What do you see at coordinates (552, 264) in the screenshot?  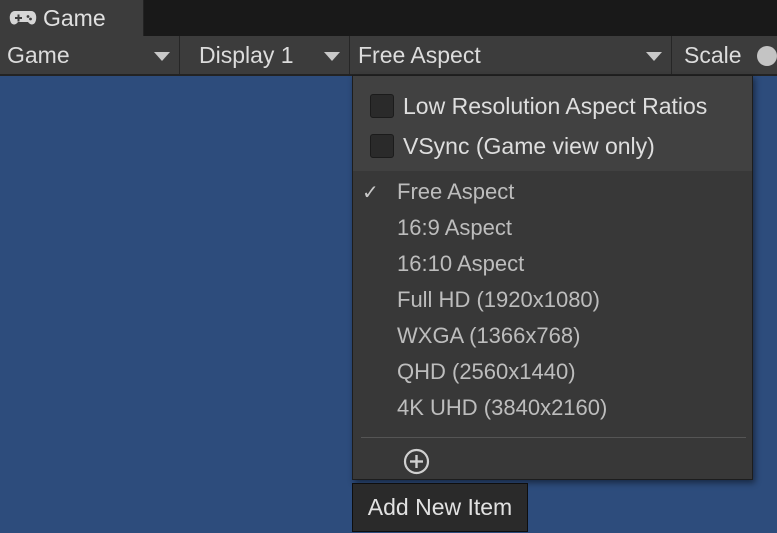 I see `menu-item-16-10: 16:10 Aspect` at bounding box center [552, 264].